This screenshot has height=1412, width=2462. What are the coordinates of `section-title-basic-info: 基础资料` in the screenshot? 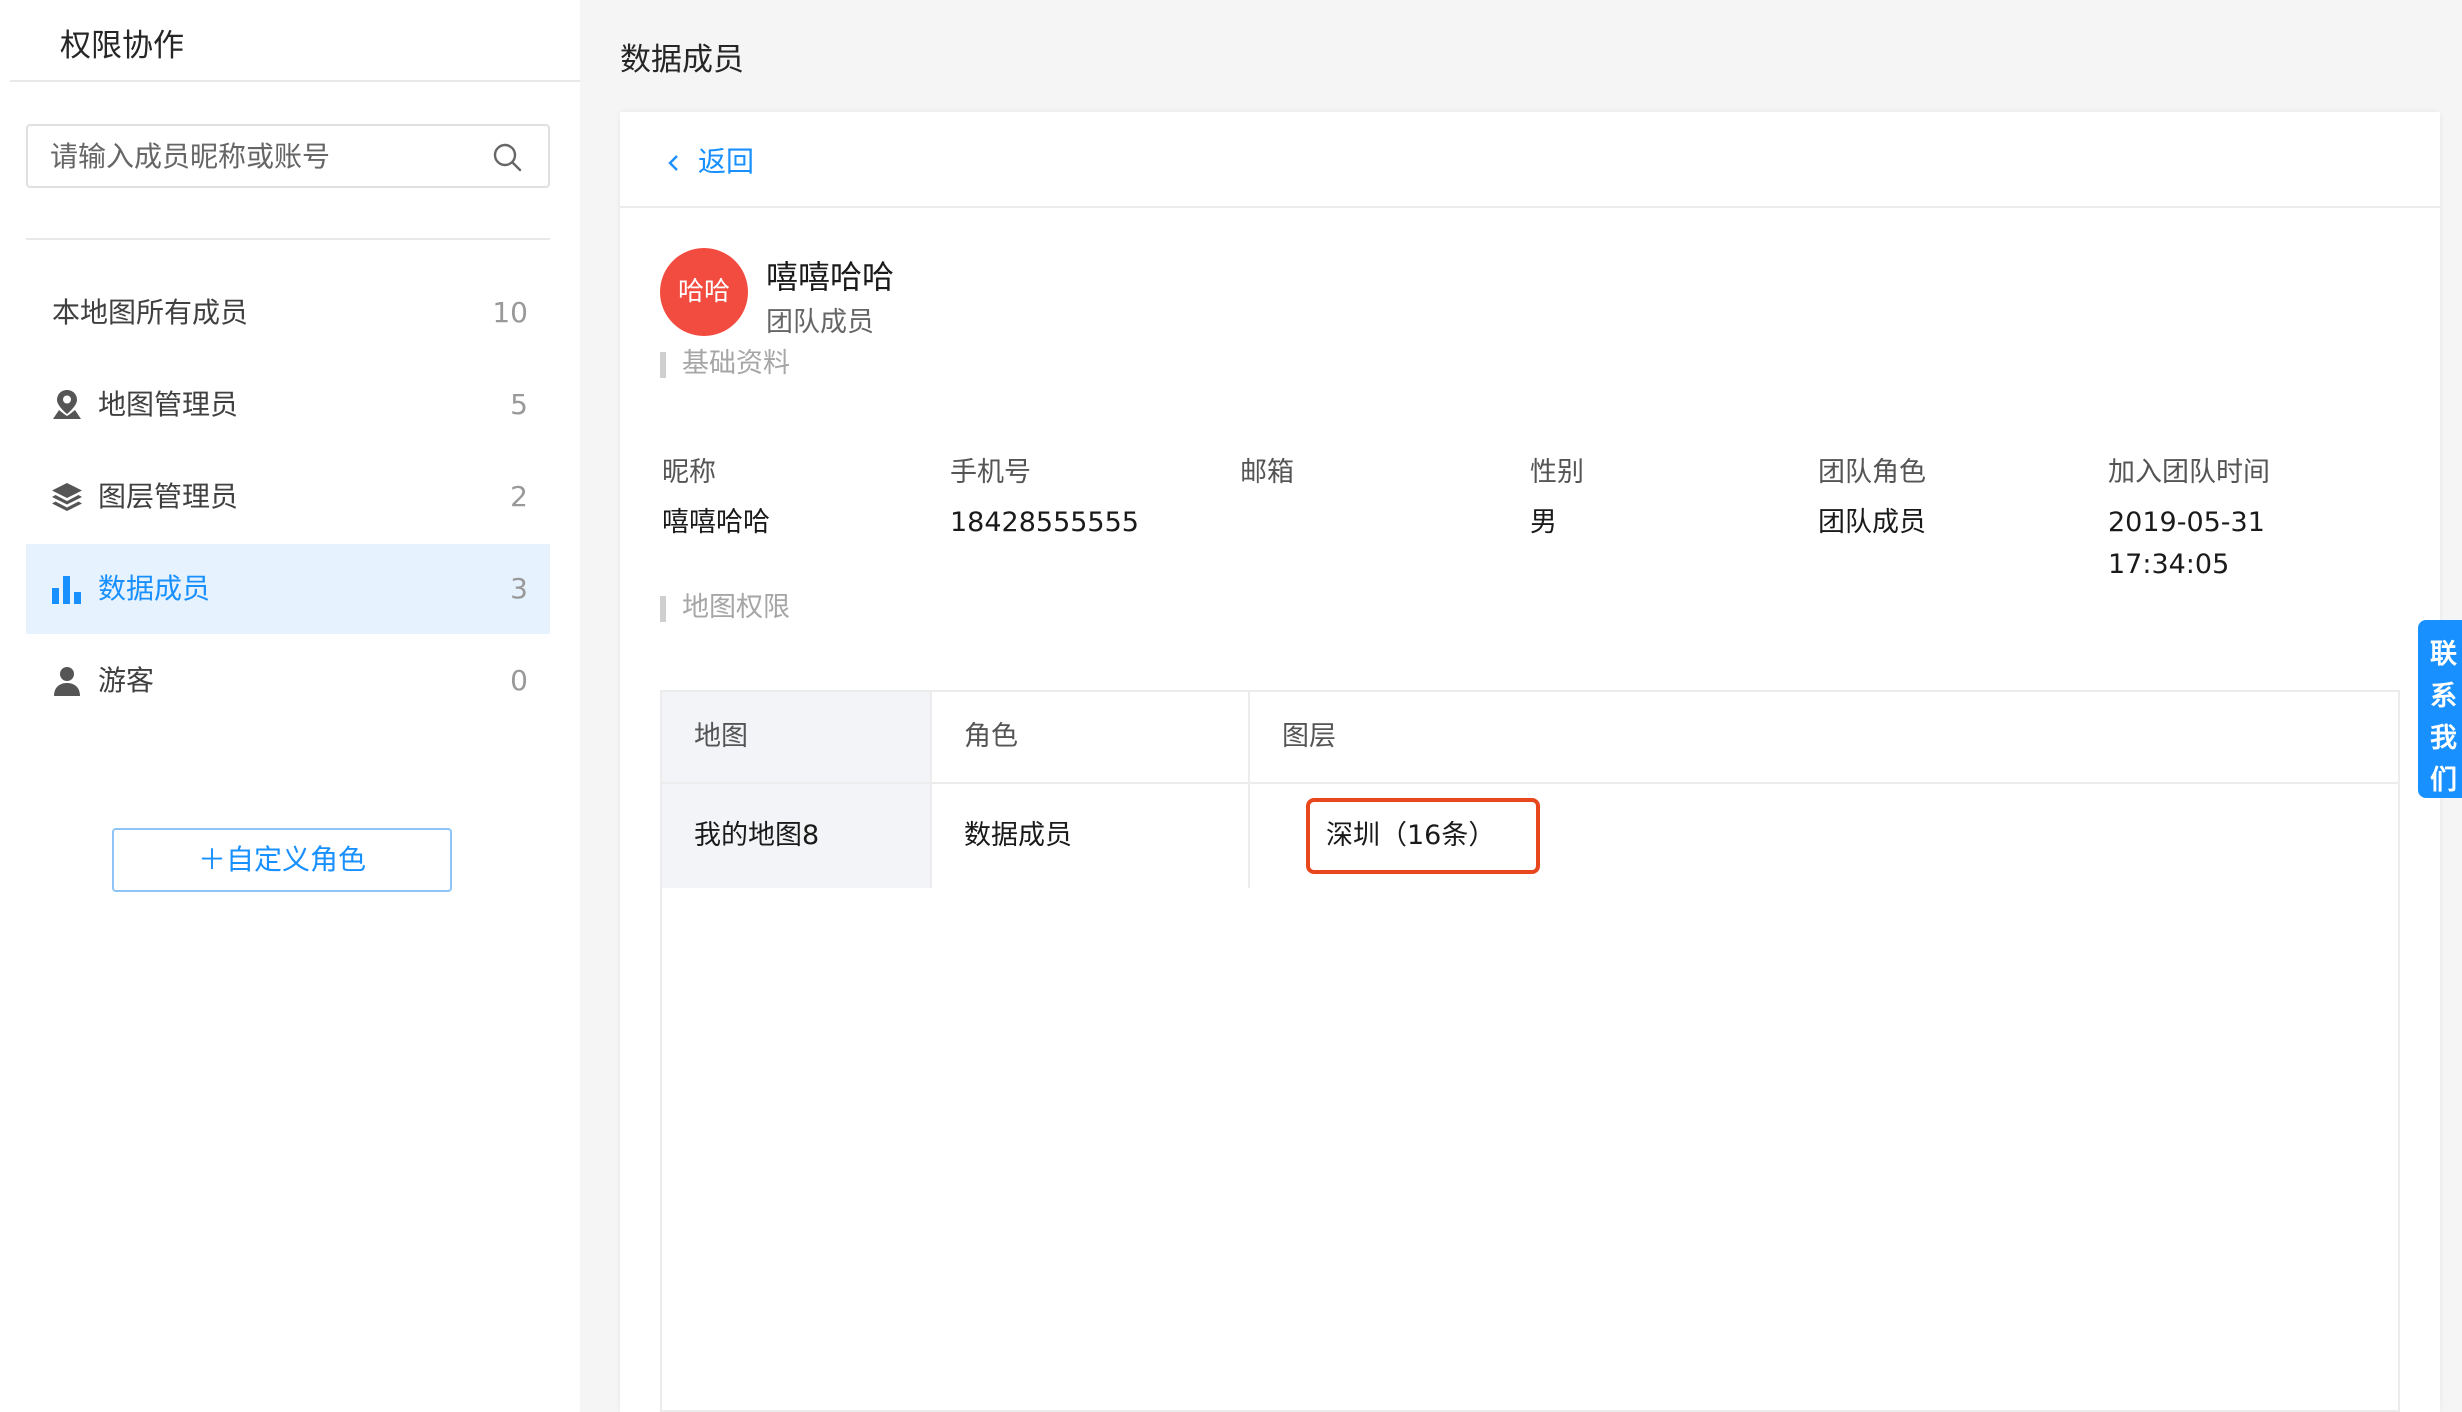 It's located at (725, 364).